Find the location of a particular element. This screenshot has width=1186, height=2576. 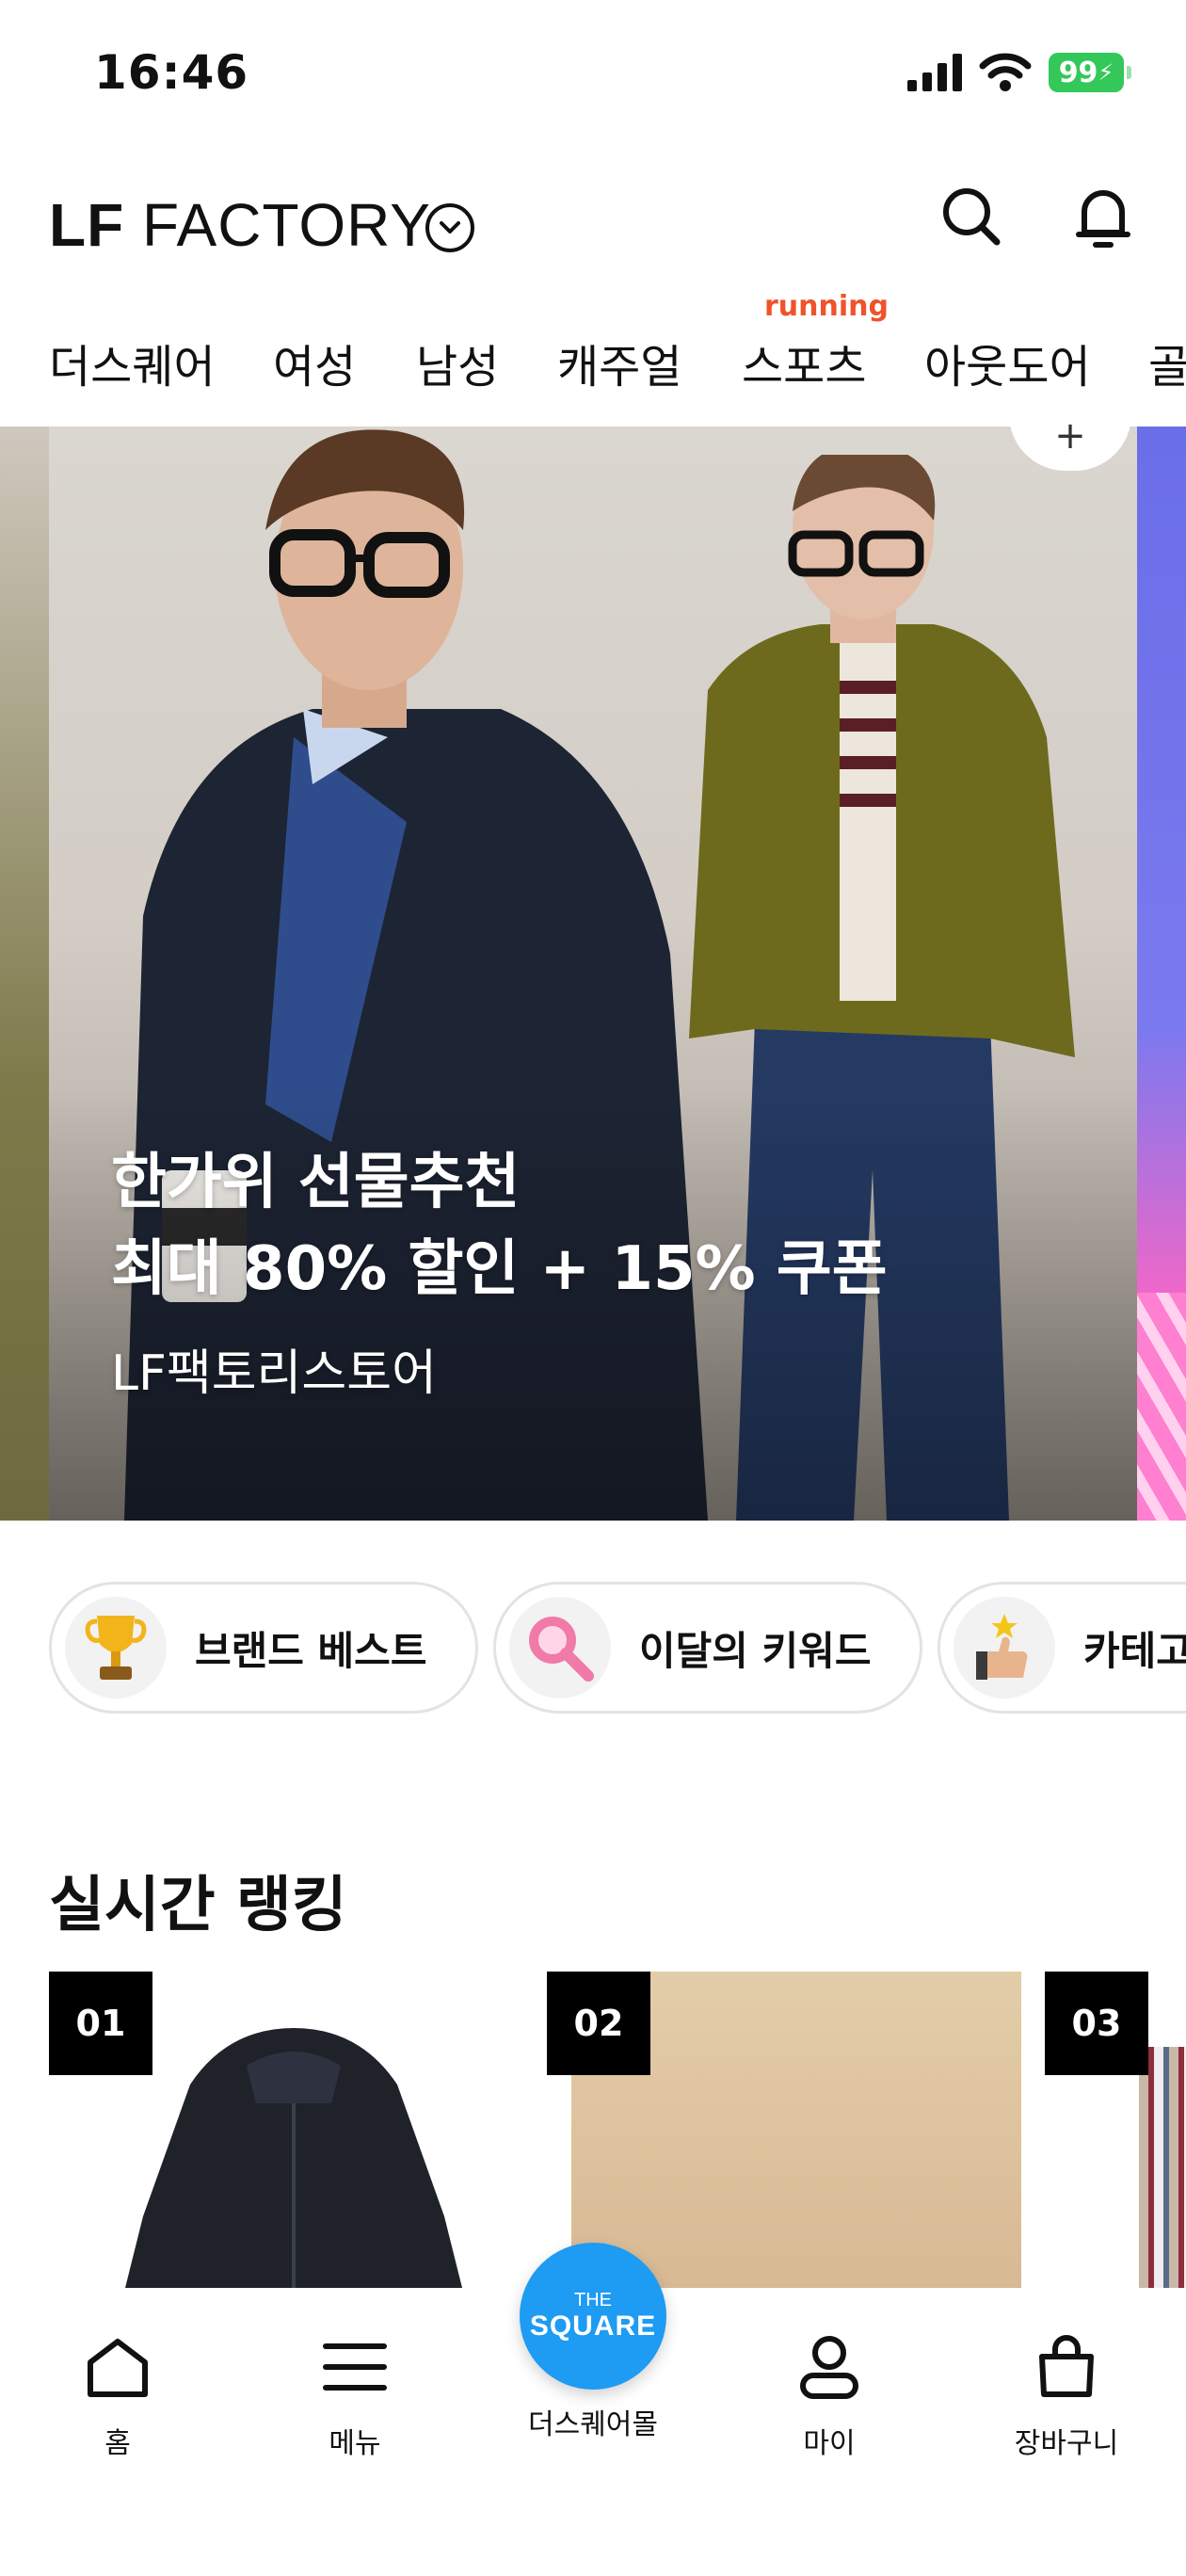

banner-copy: 한가위 선물추천 최대 80% 할인 + 15% 쿠폰 LF팩토리스토어 is located at coordinates (500, 1271).